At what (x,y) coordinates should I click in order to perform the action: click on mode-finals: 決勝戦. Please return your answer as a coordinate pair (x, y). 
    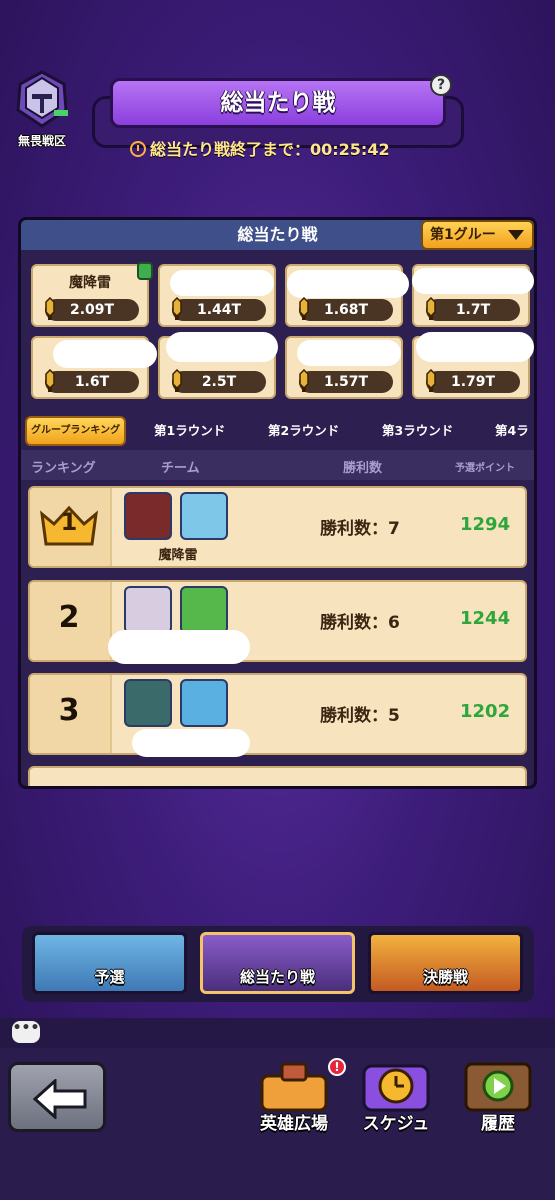
    Looking at the image, I should click on (445, 963).